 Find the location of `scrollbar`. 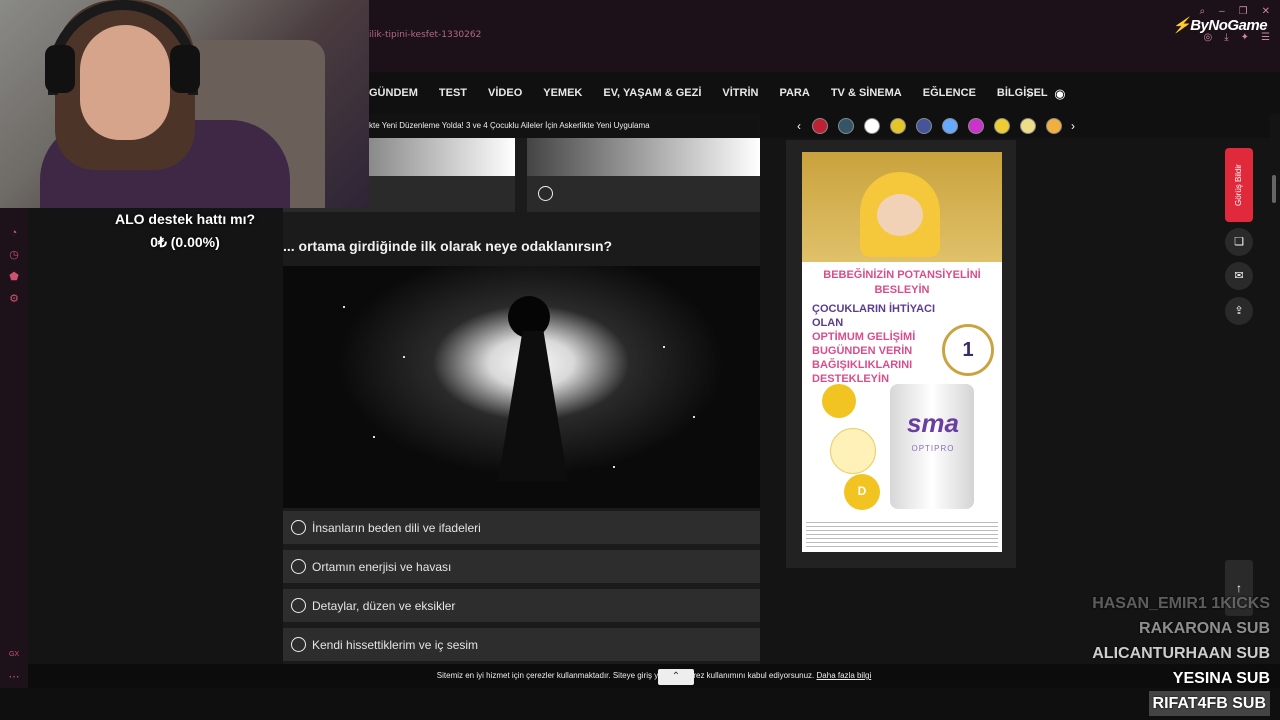

scrollbar is located at coordinates (1274, 189).